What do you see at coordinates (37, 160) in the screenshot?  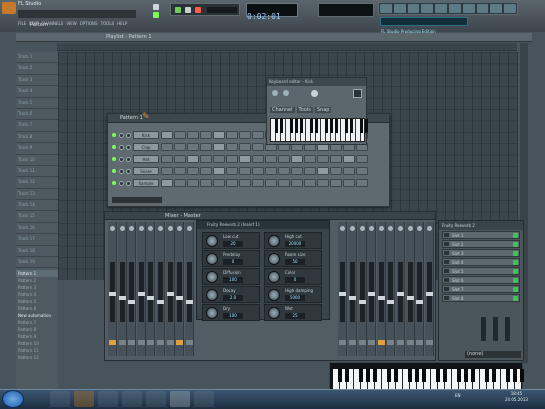 I see `track-label: Track 10` at bounding box center [37, 160].